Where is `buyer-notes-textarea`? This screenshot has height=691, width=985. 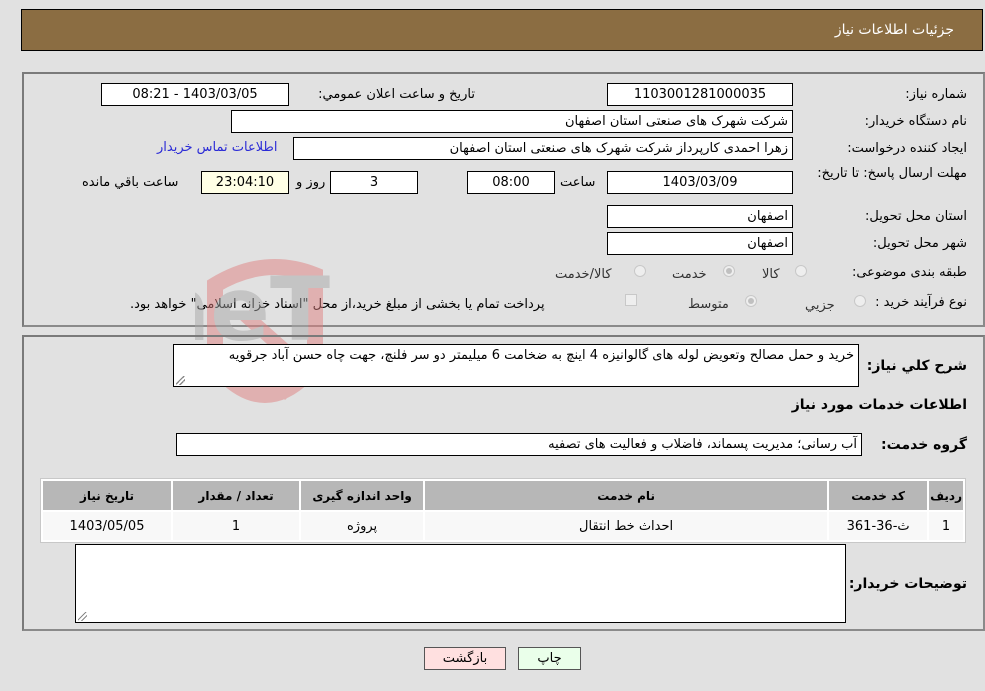
buyer-notes-textarea is located at coordinates (460, 583).